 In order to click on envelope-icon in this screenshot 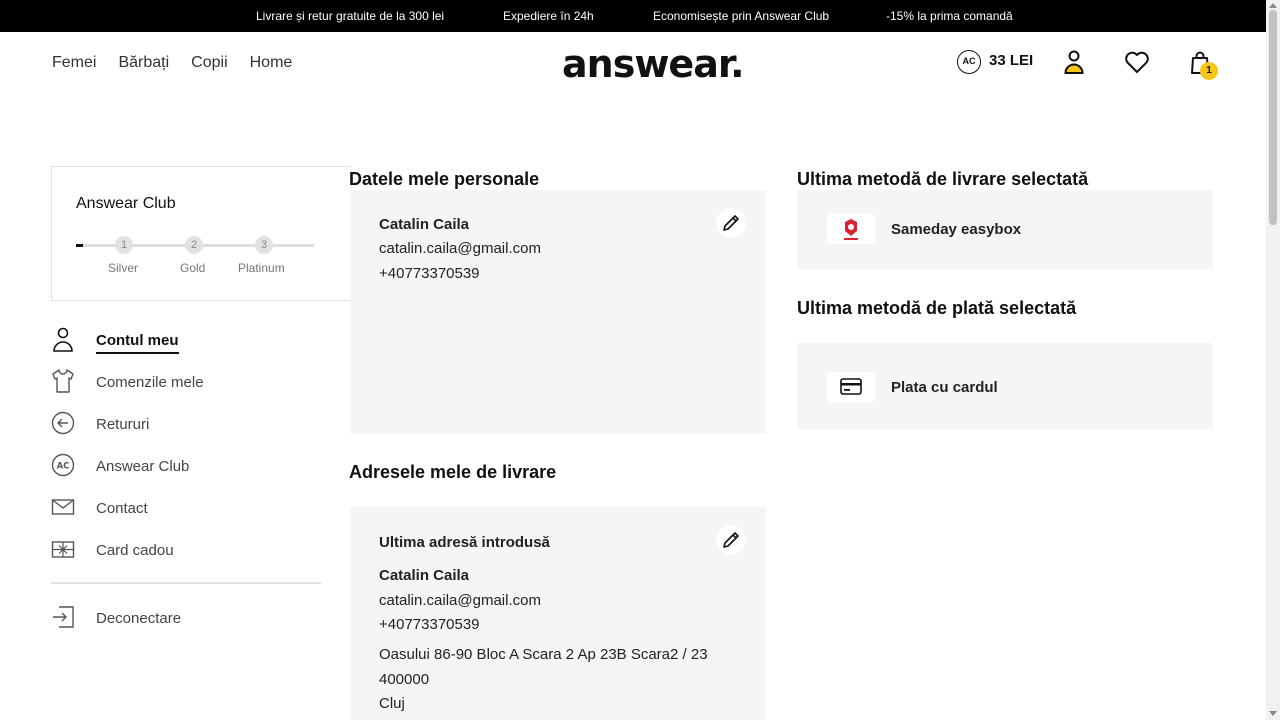, I will do `click(63, 507)`.